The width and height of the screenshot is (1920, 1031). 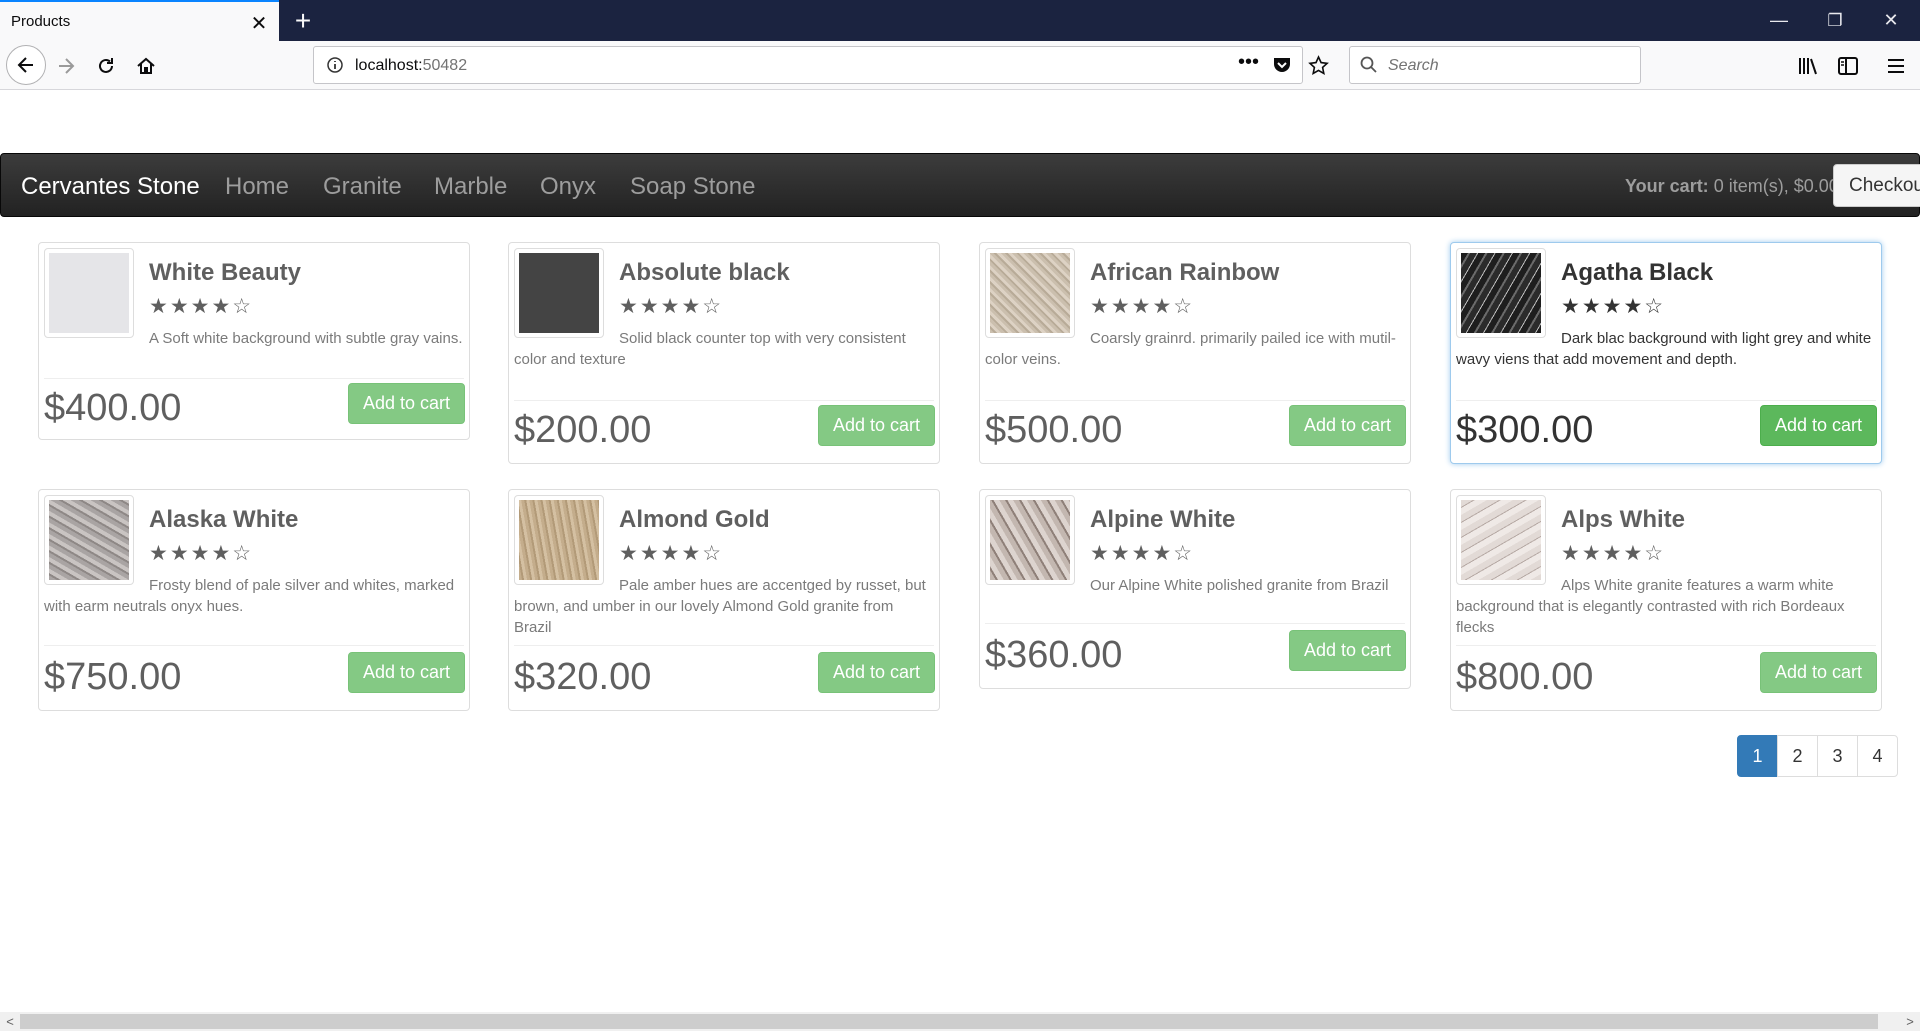 What do you see at coordinates (411, 65) in the screenshot?
I see `url-text: localhost:50482` at bounding box center [411, 65].